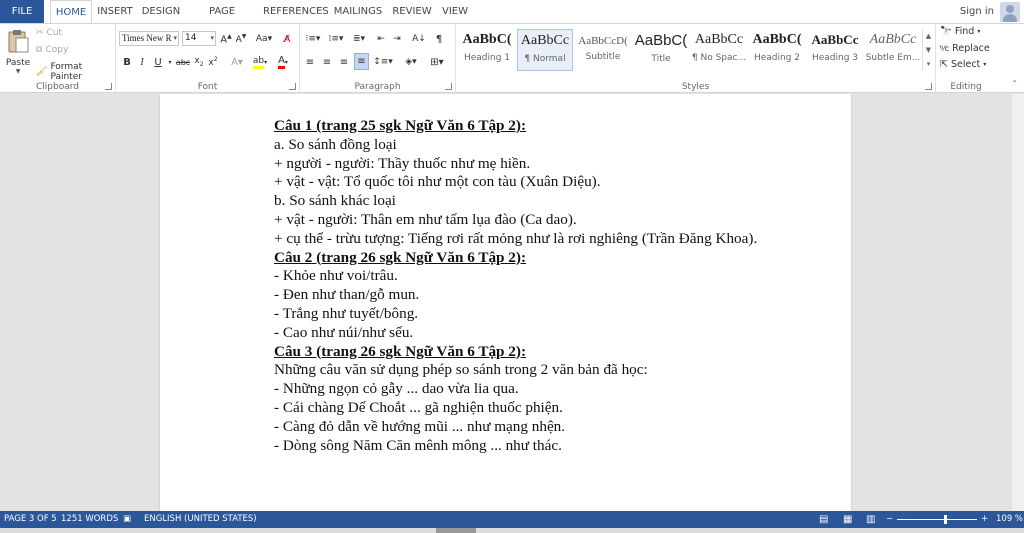 This screenshot has width=1024, height=533. Describe the element at coordinates (928, 86) in the screenshot. I see `styles-dialog-launcher-icon` at that location.